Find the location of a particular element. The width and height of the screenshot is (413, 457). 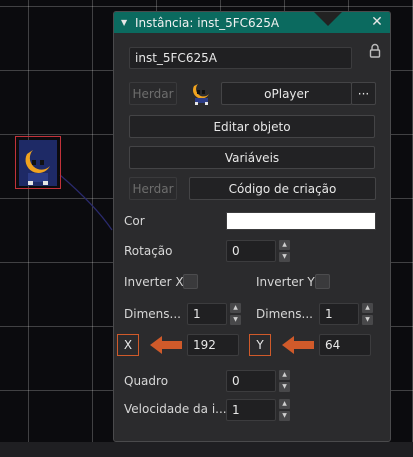

creation-code-label: Código de criação is located at coordinates (282, 188).